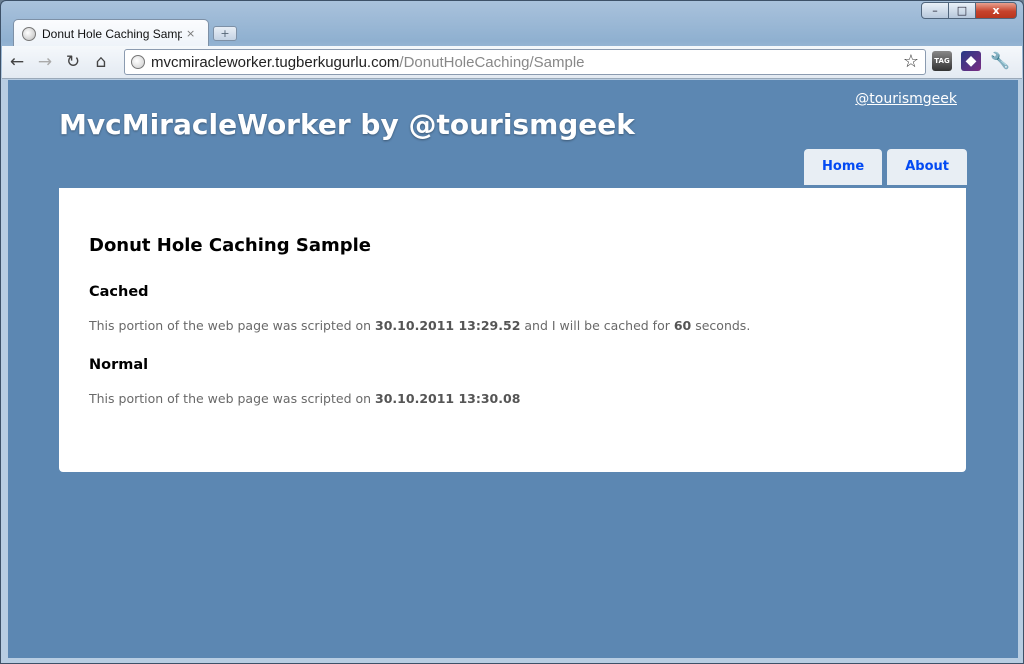 This screenshot has height=664, width=1024. Describe the element at coordinates (17, 62) in the screenshot. I see `back-arrow-icon: ←` at that location.